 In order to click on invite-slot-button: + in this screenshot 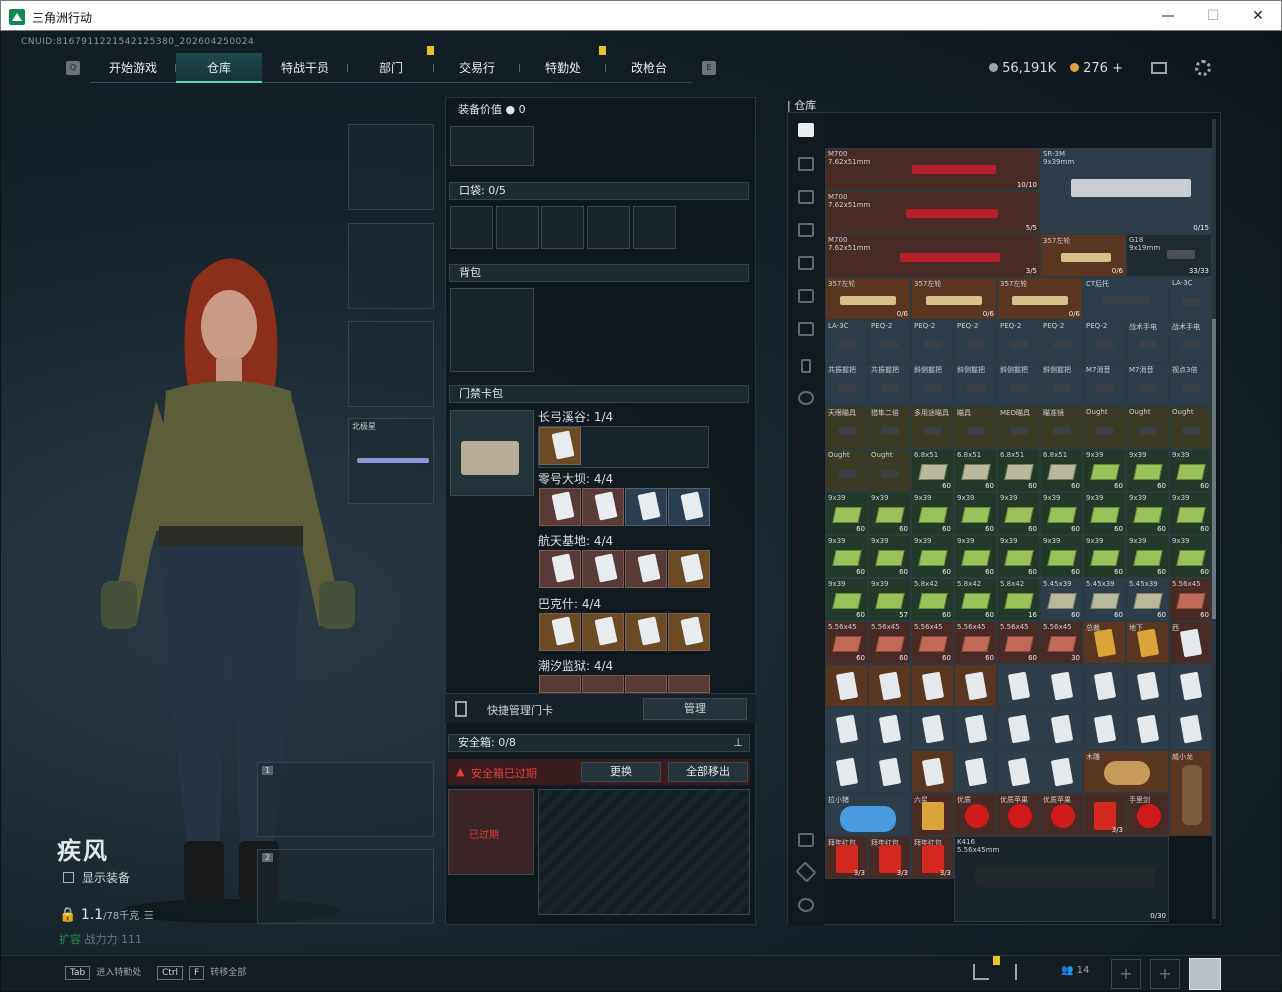, I will do `click(1126, 974)`.